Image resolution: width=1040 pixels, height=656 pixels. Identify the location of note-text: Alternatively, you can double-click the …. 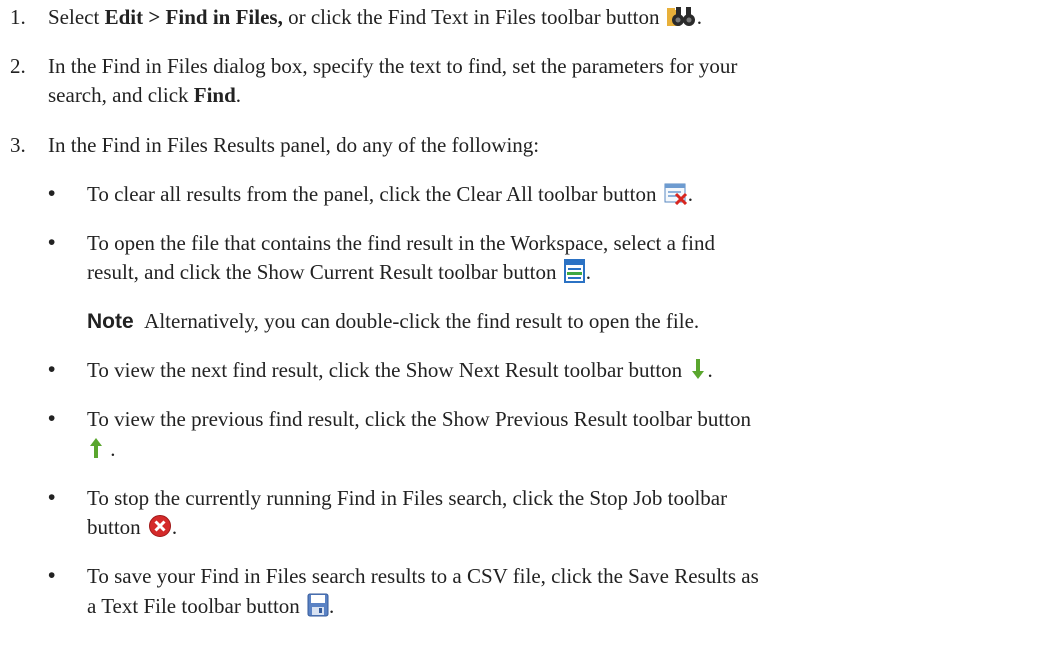
(422, 321).